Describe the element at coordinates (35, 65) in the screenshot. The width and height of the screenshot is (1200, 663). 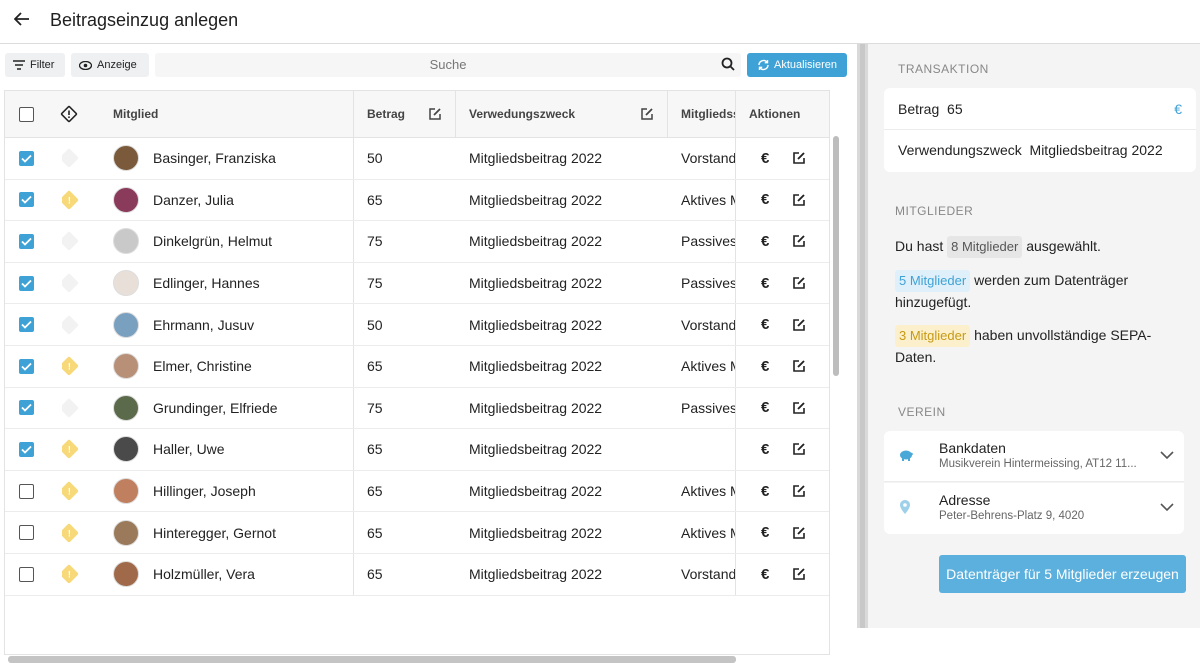
I see `filter-button: Filter` at that location.